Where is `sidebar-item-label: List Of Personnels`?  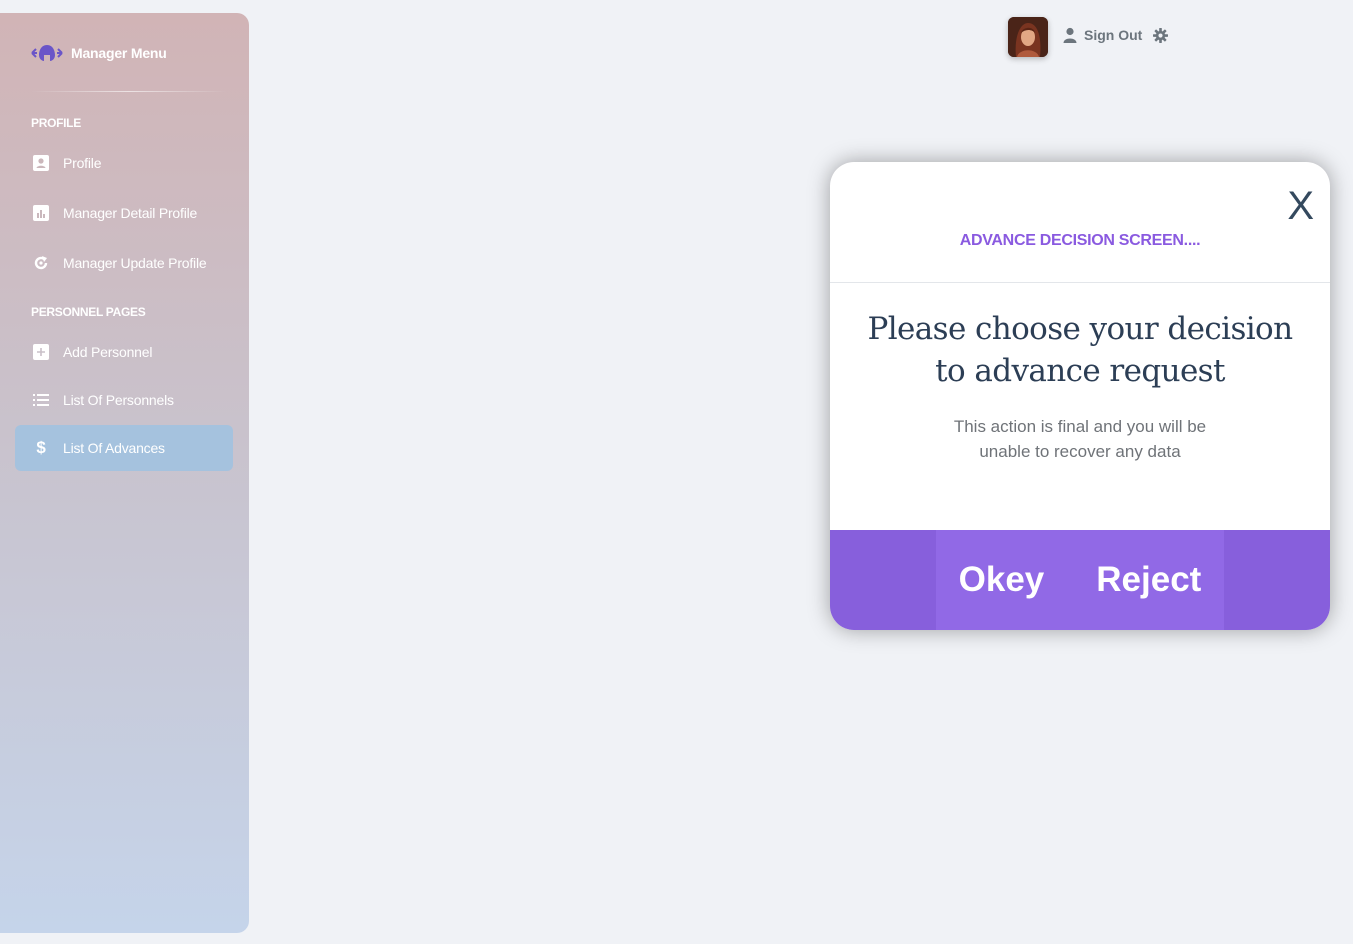 sidebar-item-label: List Of Personnels is located at coordinates (118, 400).